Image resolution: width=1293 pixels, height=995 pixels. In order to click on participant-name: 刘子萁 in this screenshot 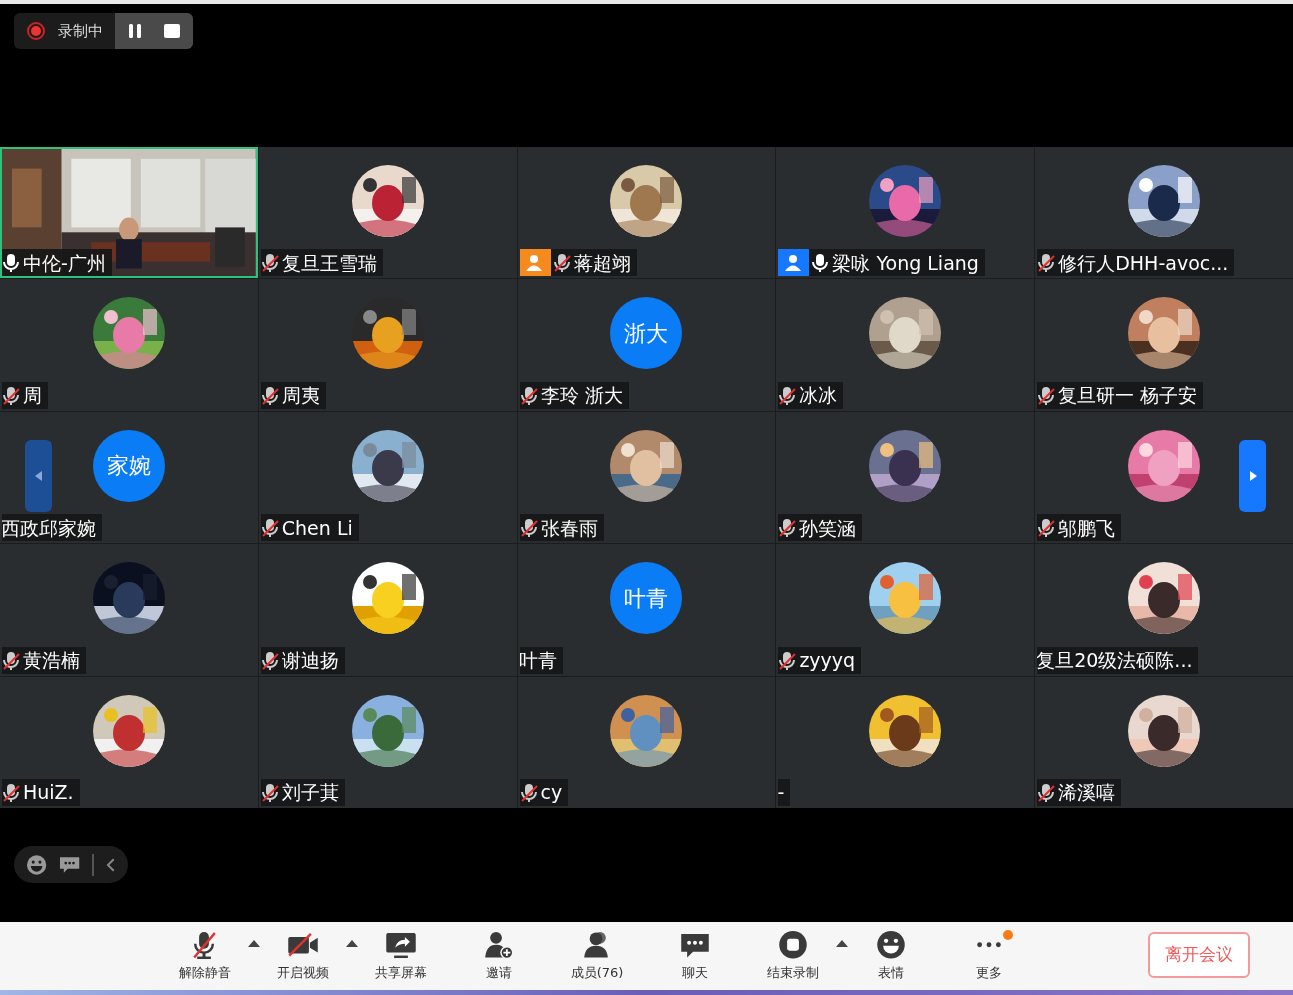, I will do `click(310, 793)`.